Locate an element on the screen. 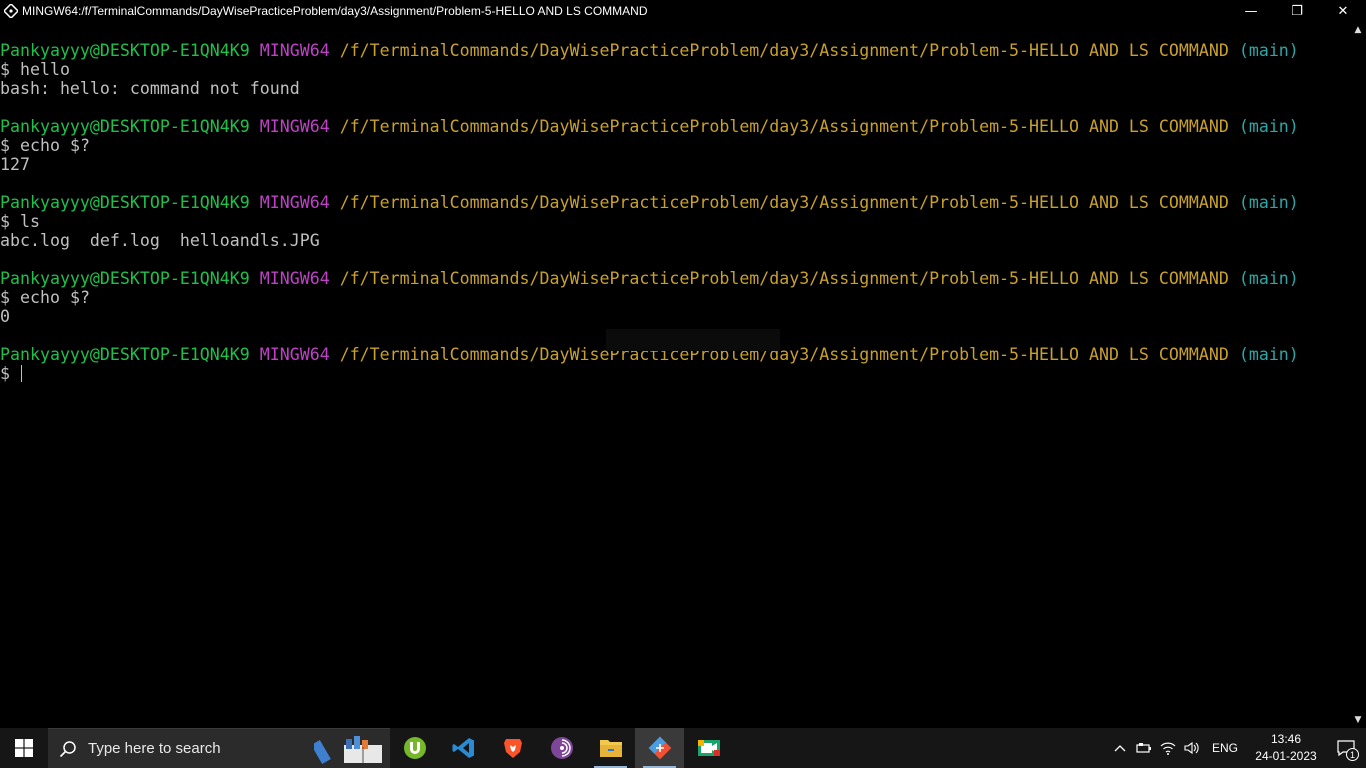 This screenshot has height=768, width=1366. input-language: ENG is located at coordinates (1225, 748).